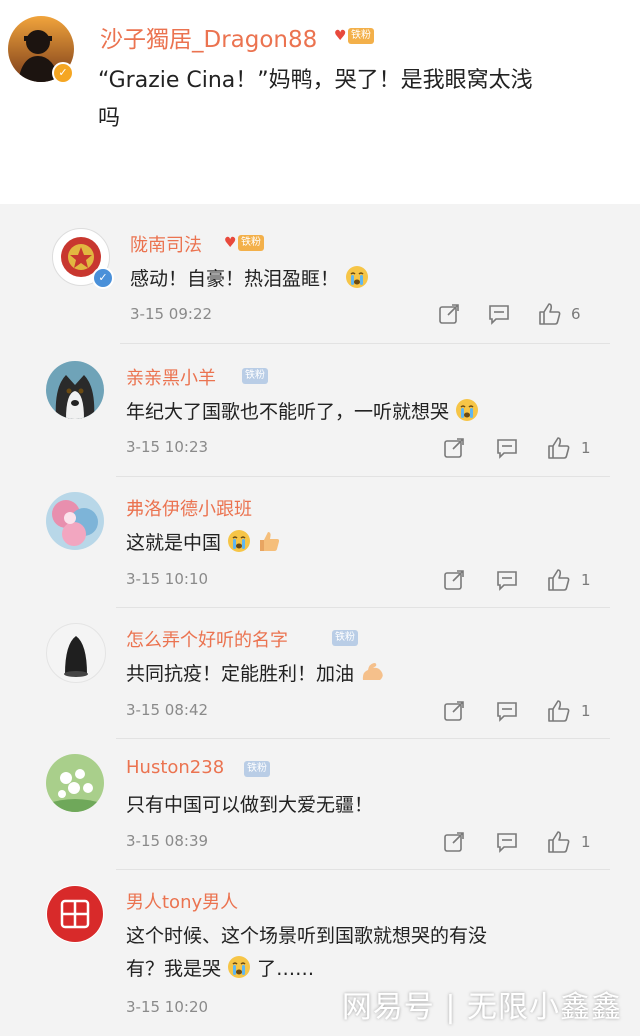  What do you see at coordinates (175, 767) in the screenshot?
I see `reply-username: Huston238` at bounding box center [175, 767].